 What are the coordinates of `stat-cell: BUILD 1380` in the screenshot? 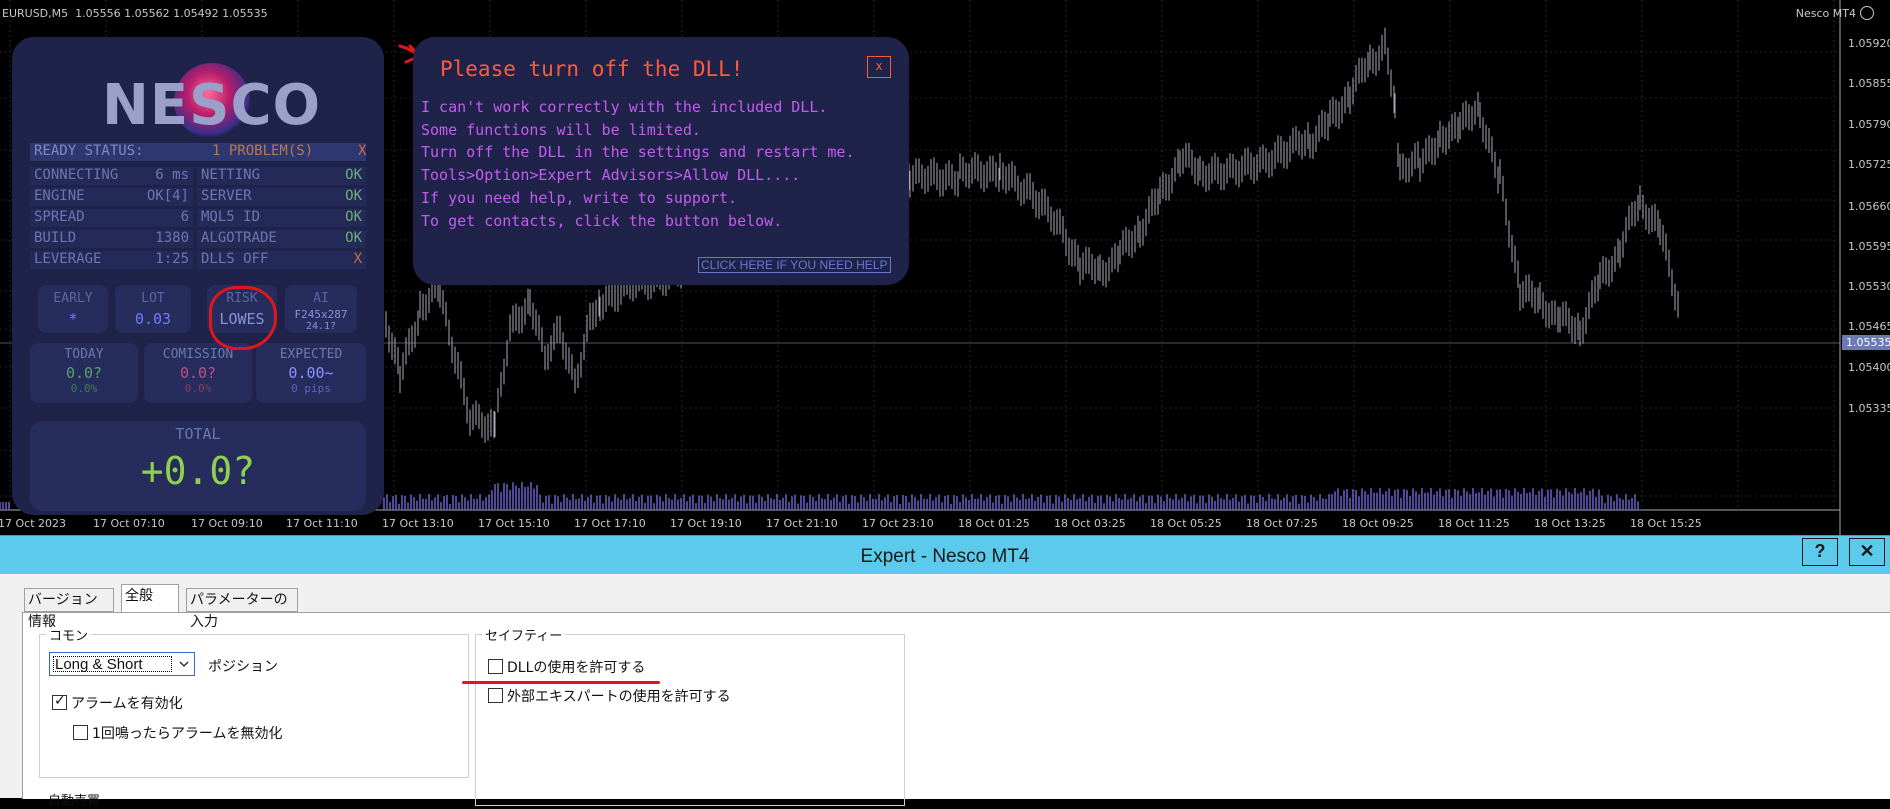 It's located at (111, 239).